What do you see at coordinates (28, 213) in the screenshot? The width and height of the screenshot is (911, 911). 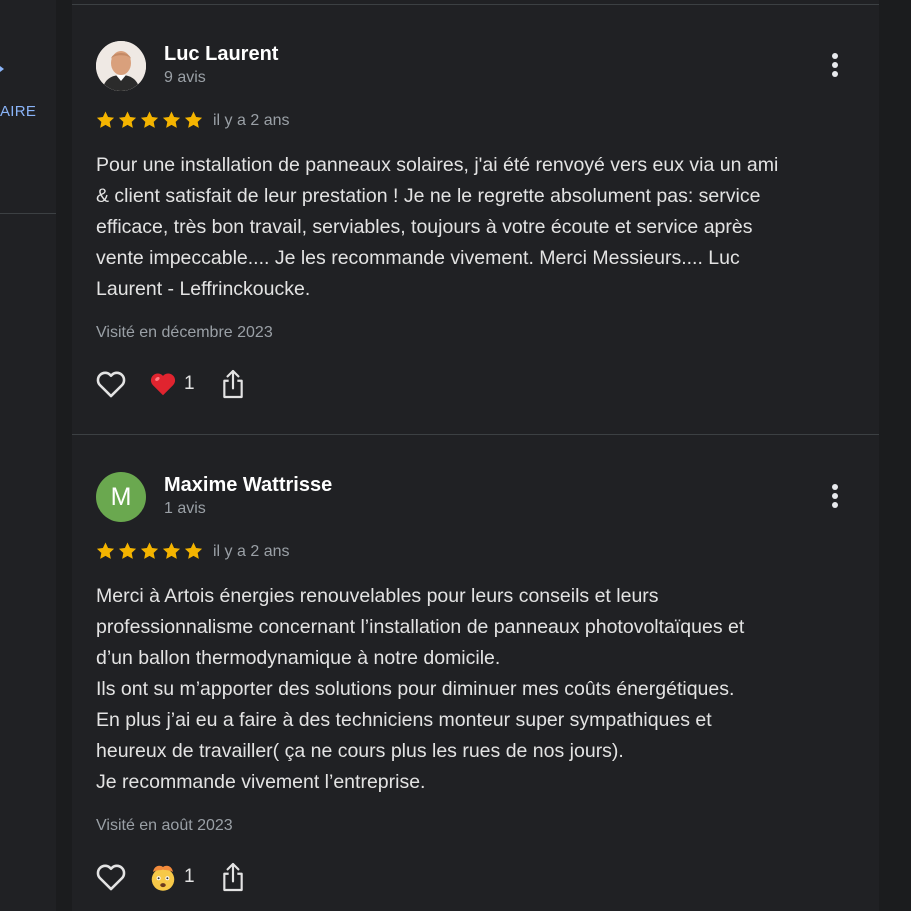 I see `left-panel-divider` at bounding box center [28, 213].